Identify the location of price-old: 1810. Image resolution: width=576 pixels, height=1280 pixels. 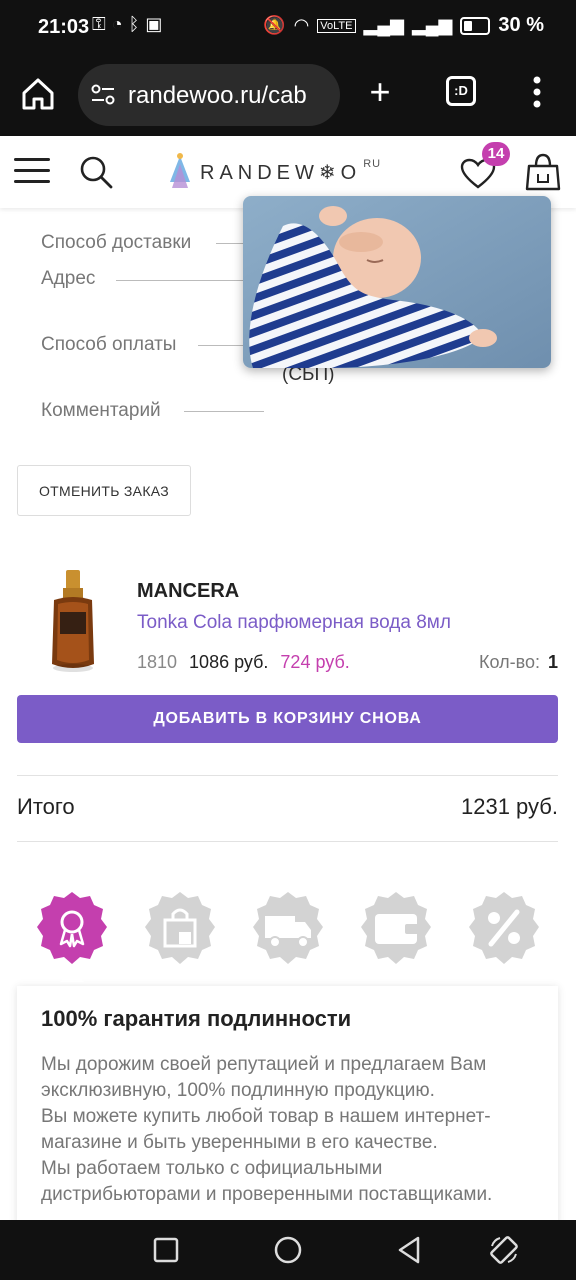
(157, 662).